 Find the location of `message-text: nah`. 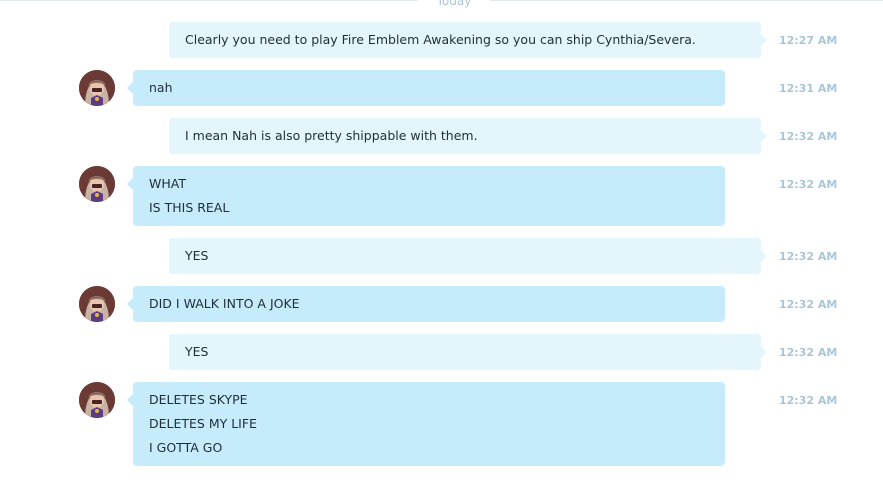

message-text: nah is located at coordinates (161, 87).